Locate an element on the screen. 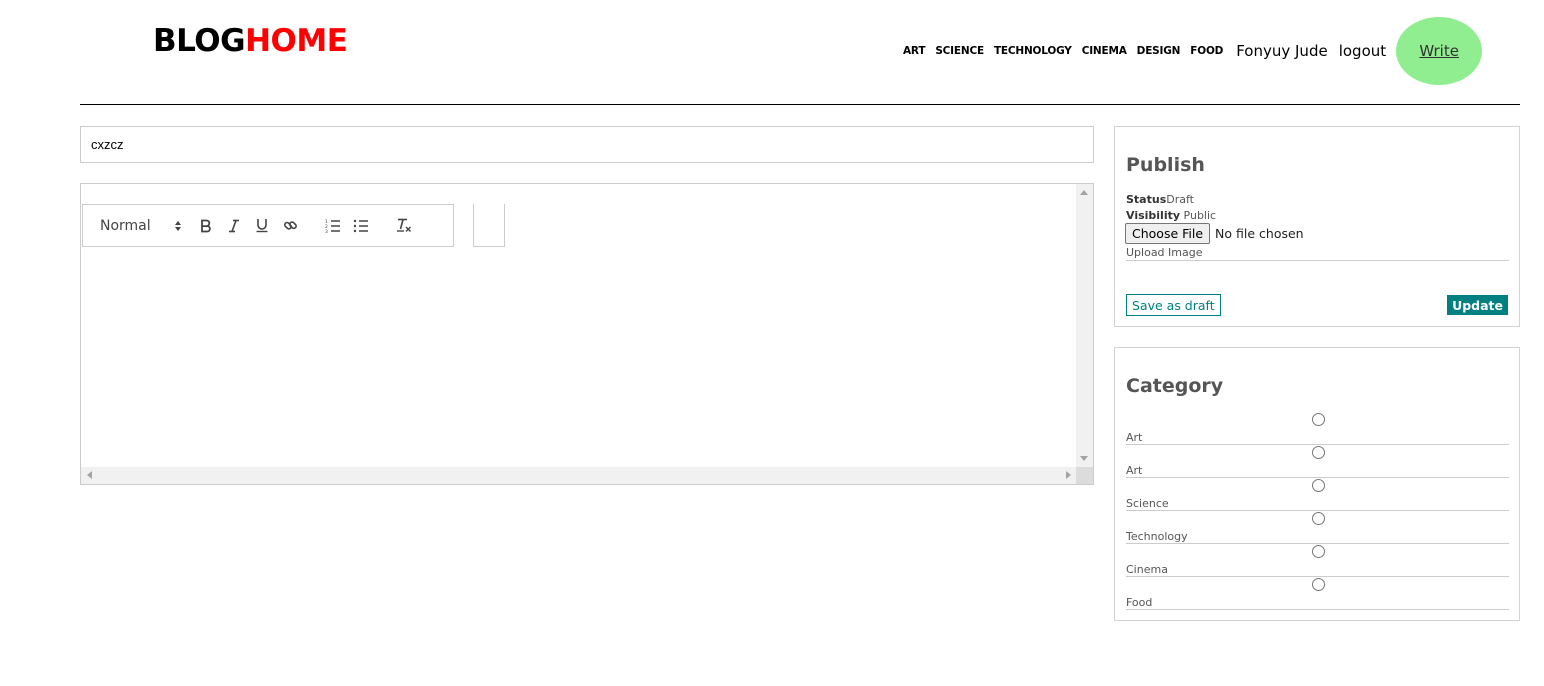 Image resolution: width=1544 pixels, height=686 pixels. visibility-label: Visibility is located at coordinates (1153, 215).